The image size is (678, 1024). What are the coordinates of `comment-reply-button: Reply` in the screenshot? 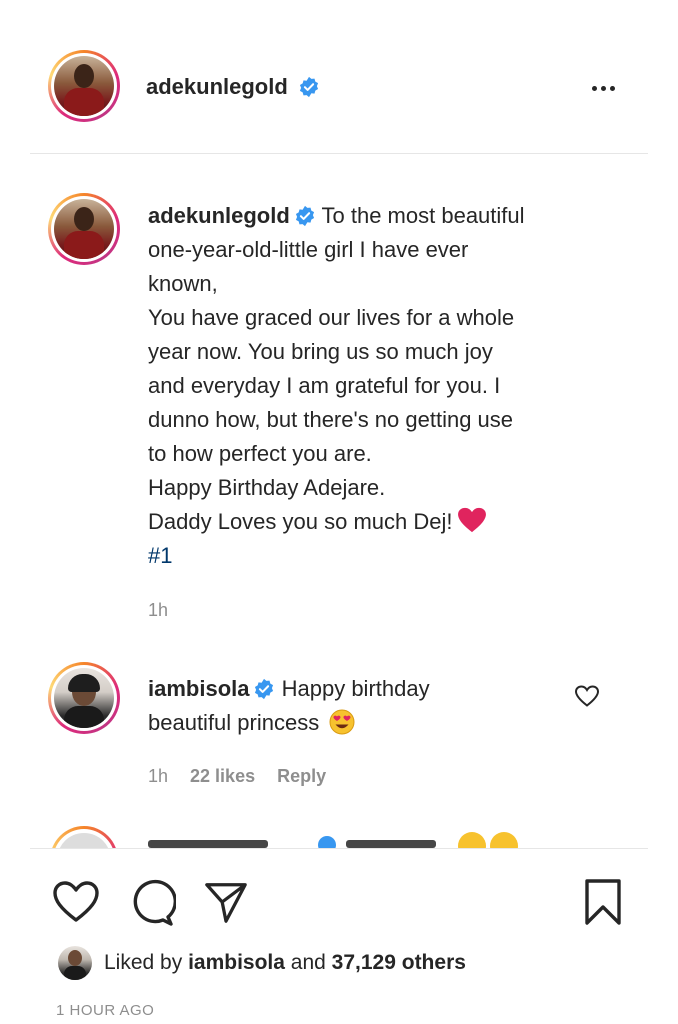 It's located at (301, 776).